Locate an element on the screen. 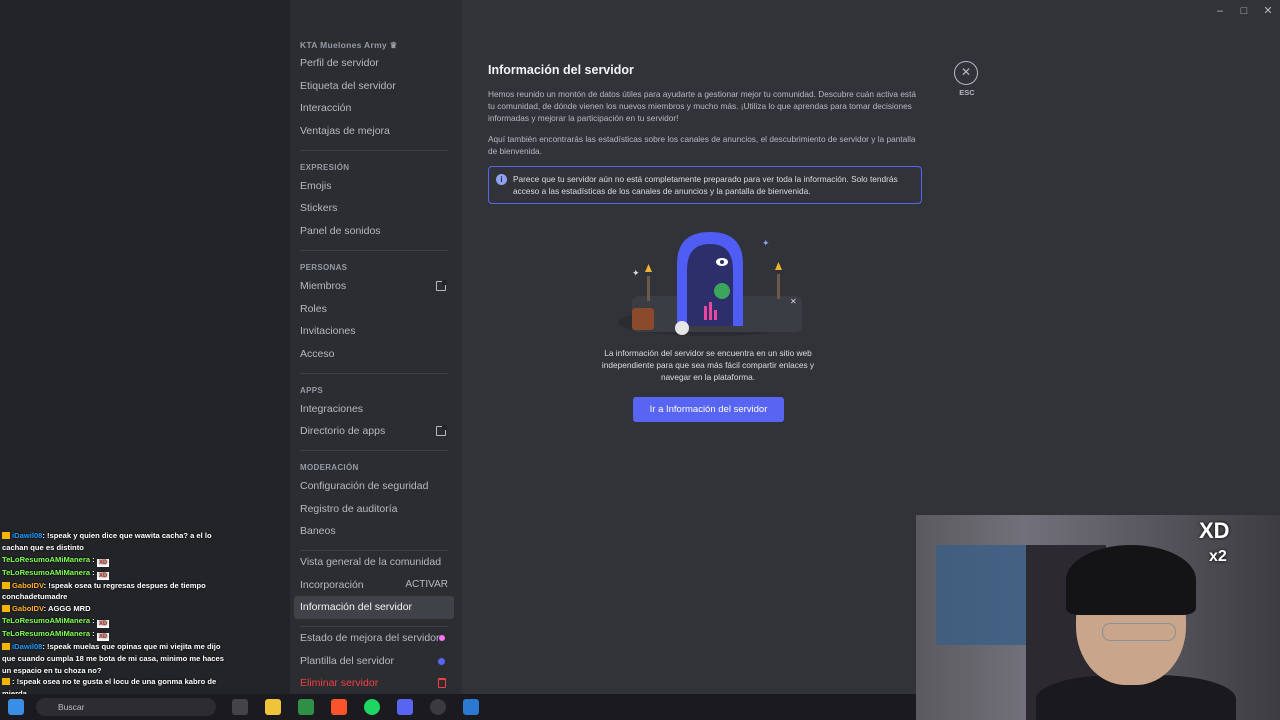 This screenshot has height=720, width=1280. activar-label: ACTIVAR is located at coordinates (426, 584).